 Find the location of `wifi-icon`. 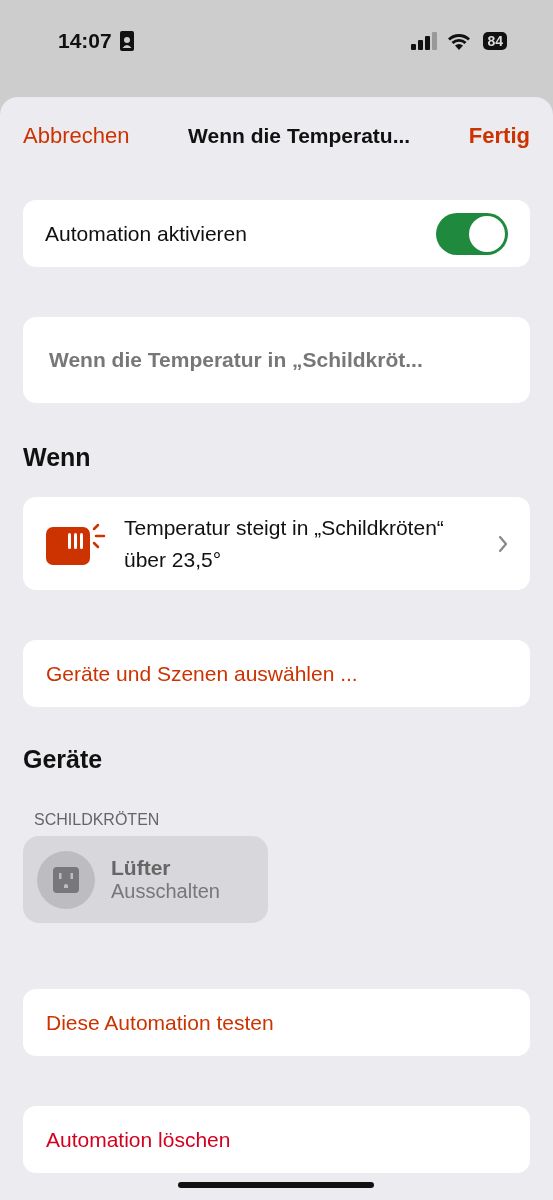

wifi-icon is located at coordinates (459, 40).